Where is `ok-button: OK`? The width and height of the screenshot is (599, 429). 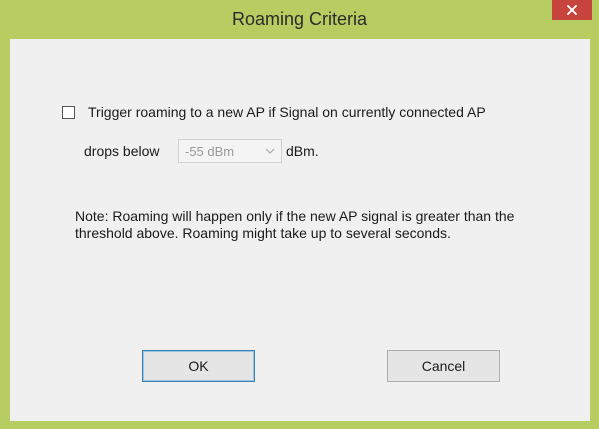
ok-button: OK is located at coordinates (198, 366).